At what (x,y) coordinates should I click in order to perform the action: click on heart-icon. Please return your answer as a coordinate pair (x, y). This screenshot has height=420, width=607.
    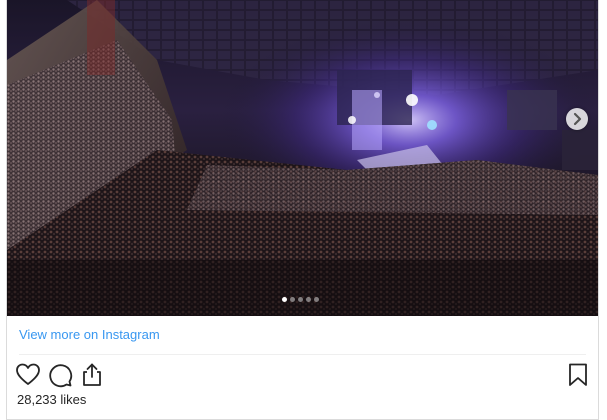
    Looking at the image, I should click on (28, 374).